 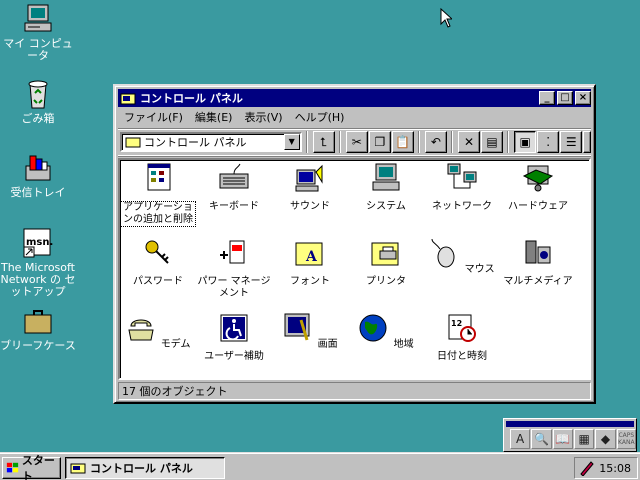 What do you see at coordinates (158, 194) in the screenshot?
I see `item-add-remove-programs: アプリケーションの追加と削除` at bounding box center [158, 194].